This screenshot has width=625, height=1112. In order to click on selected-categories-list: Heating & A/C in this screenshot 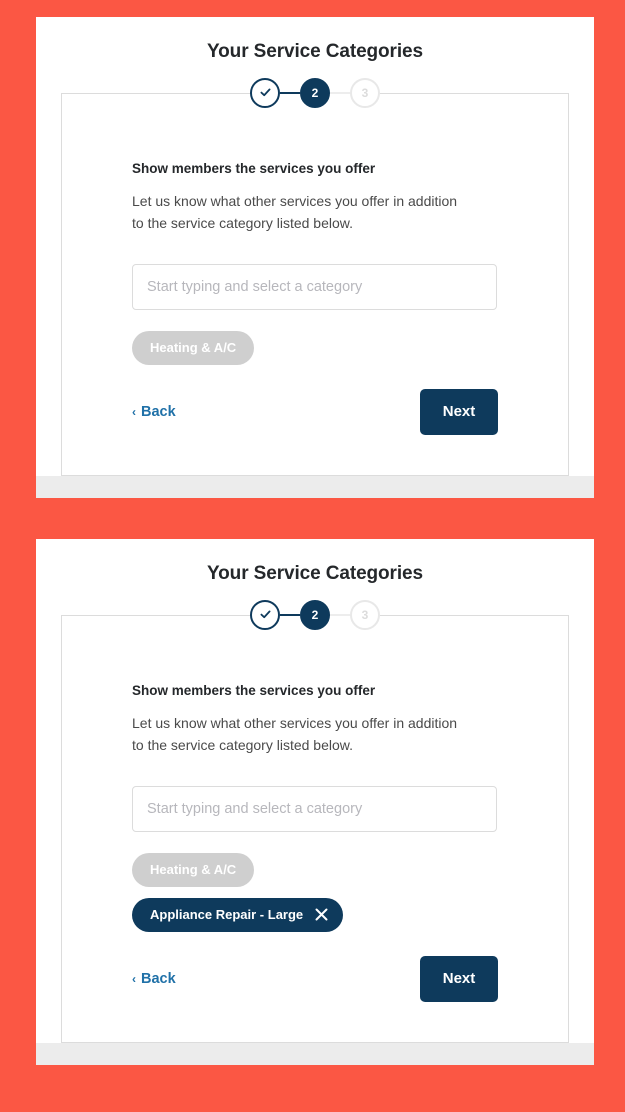, I will do `click(315, 347)`.